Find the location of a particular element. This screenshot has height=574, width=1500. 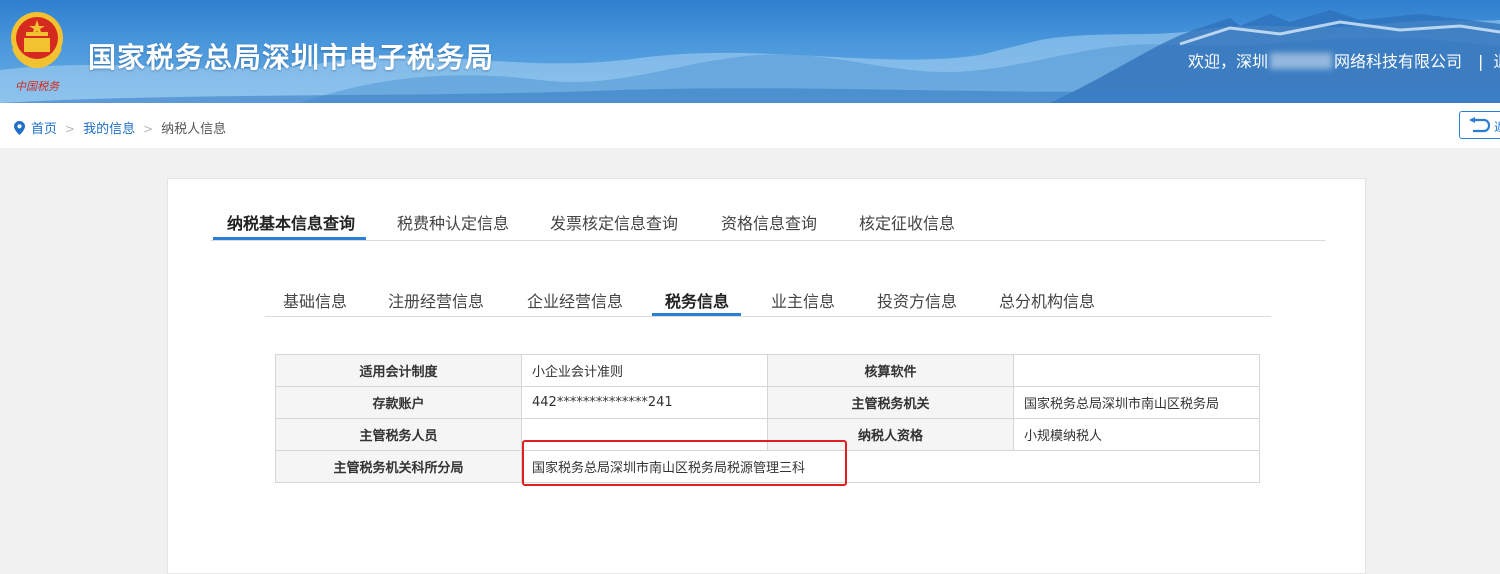

logout-link: 退 is located at coordinates (1496, 61).